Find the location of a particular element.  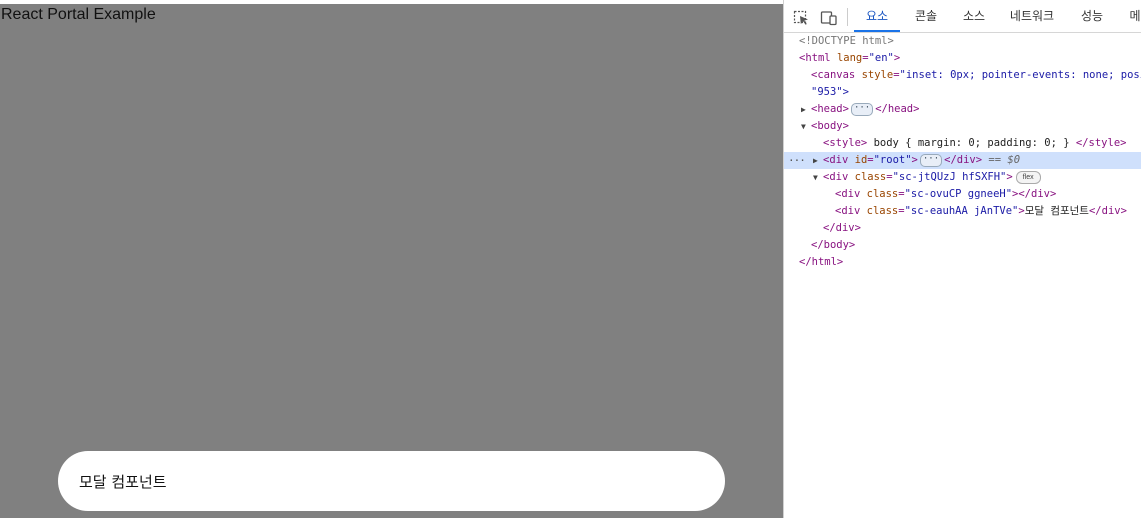

dom-node-overlay-div: <div class="sc-ovuCP ggneeH"></div> is located at coordinates (962, 194).